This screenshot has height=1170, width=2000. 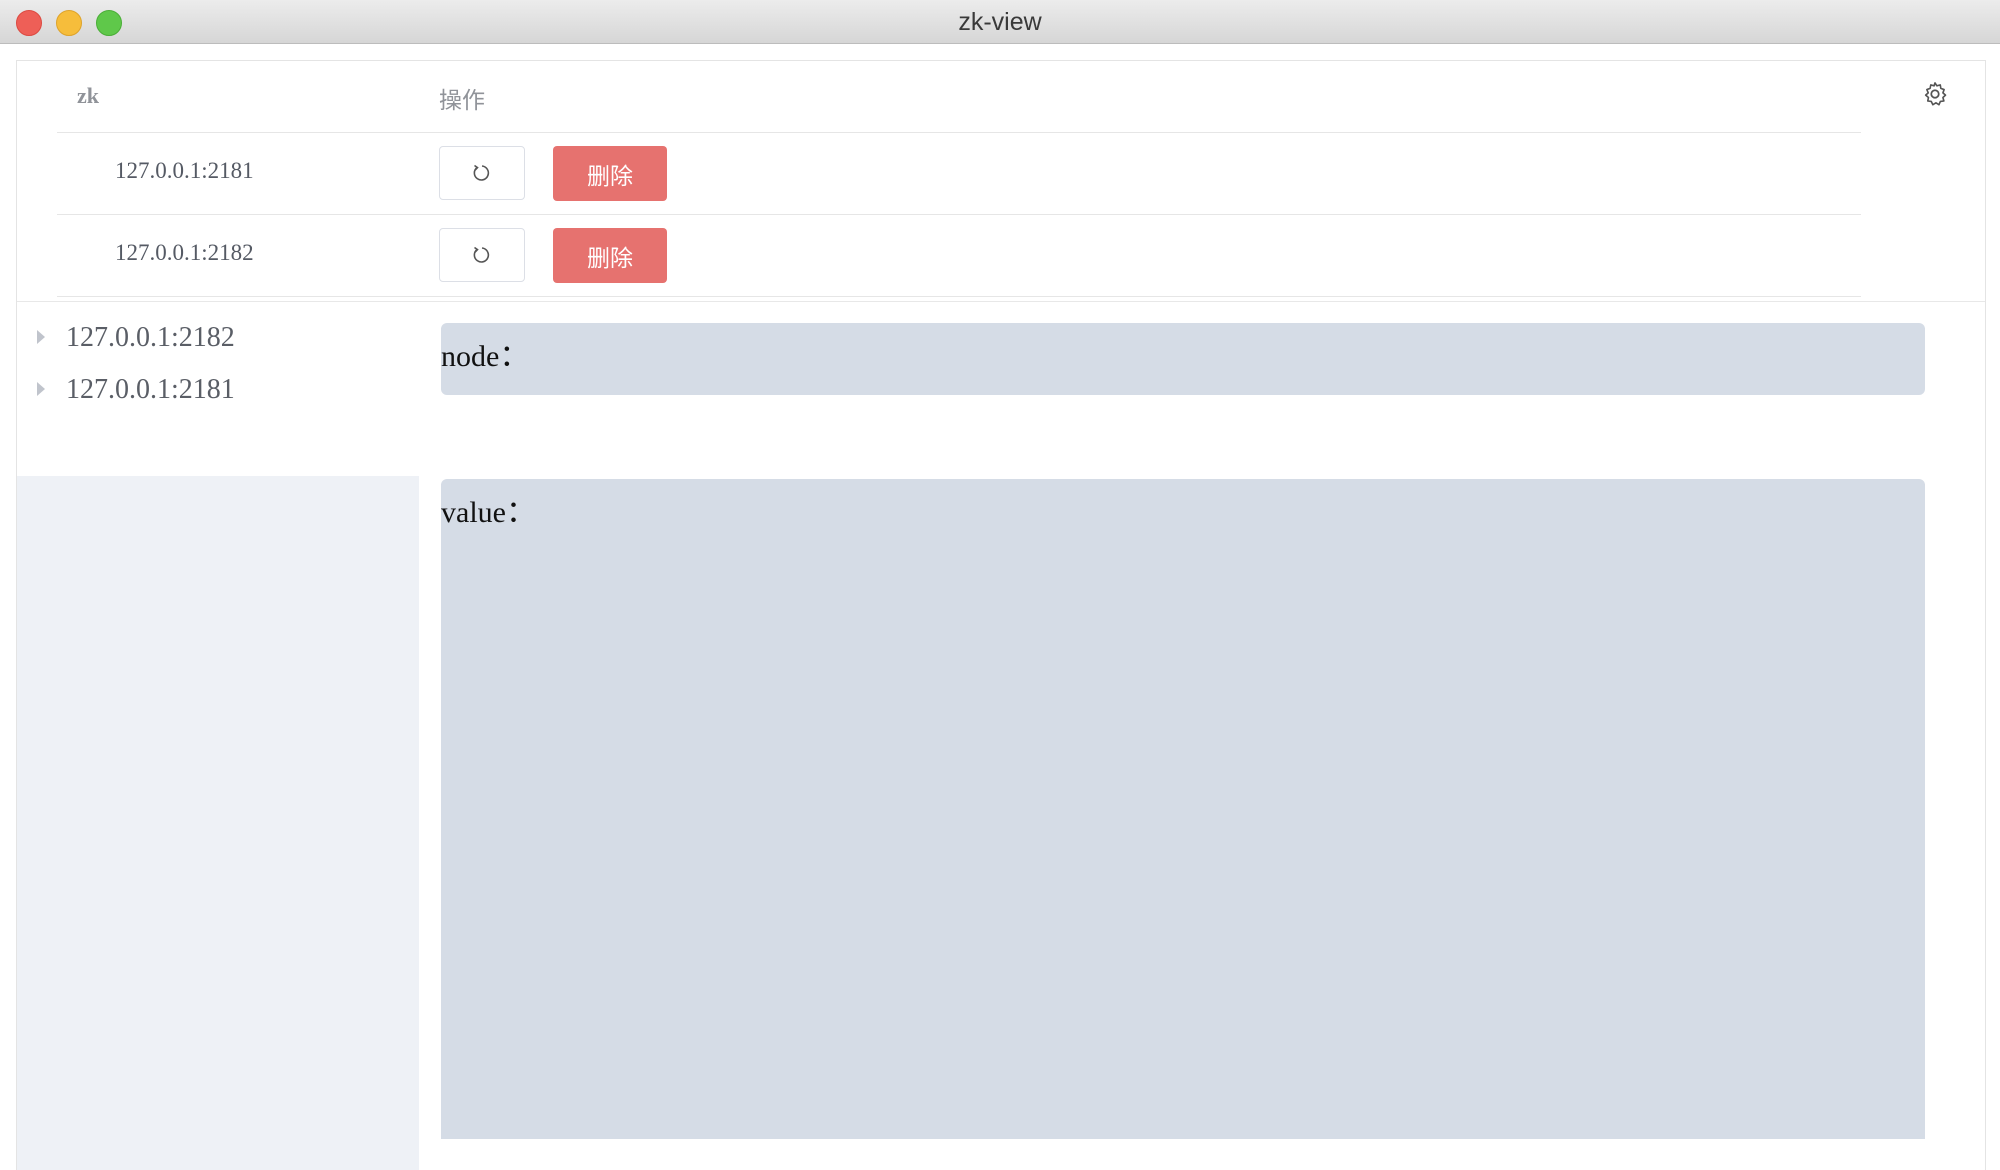 I want to click on tree-node: 127.0.0.1:2181, so click(x=218, y=390).